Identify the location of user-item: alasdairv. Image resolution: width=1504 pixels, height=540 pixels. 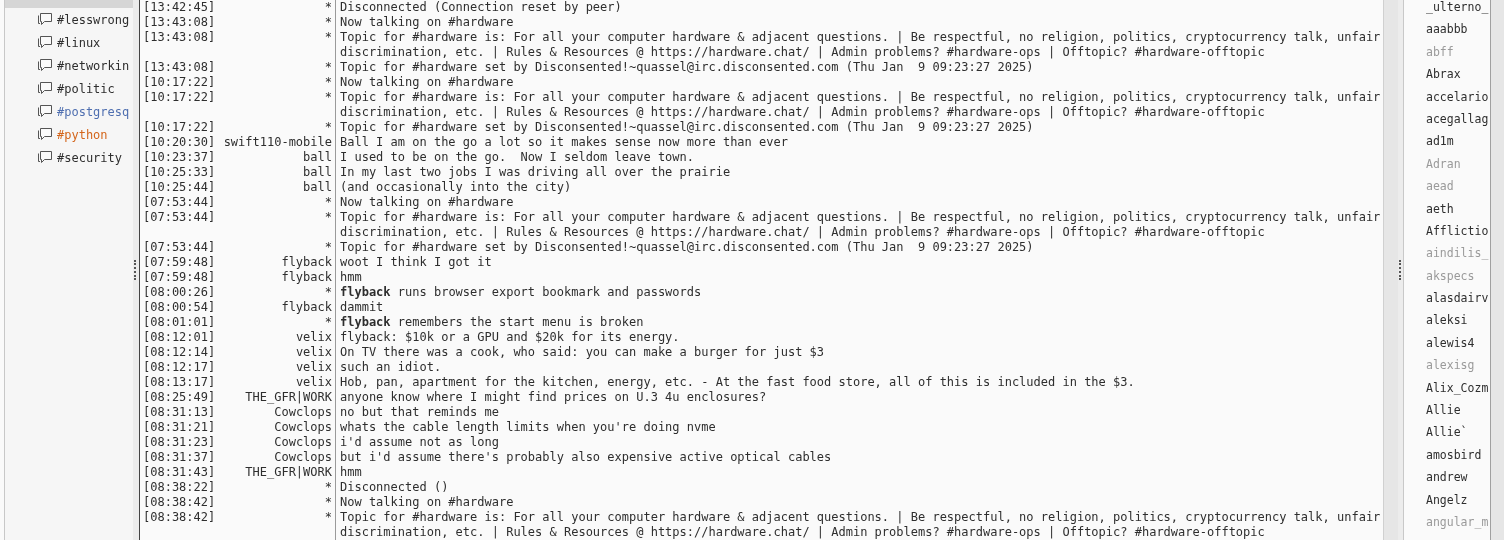
(1447, 302).